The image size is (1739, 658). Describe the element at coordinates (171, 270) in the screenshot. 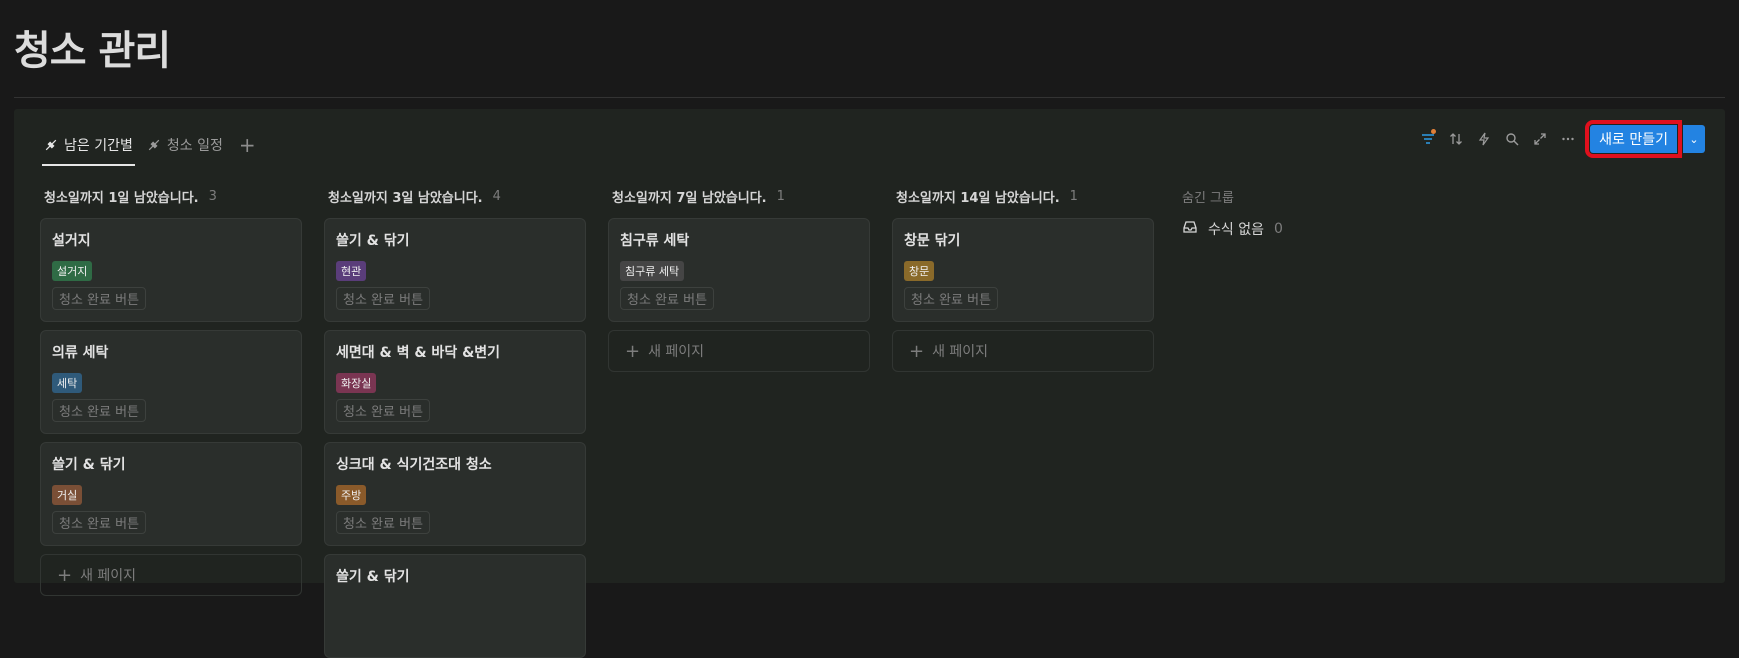

I see `board-card: 설거지 설거지 청소 완료 버튼` at that location.